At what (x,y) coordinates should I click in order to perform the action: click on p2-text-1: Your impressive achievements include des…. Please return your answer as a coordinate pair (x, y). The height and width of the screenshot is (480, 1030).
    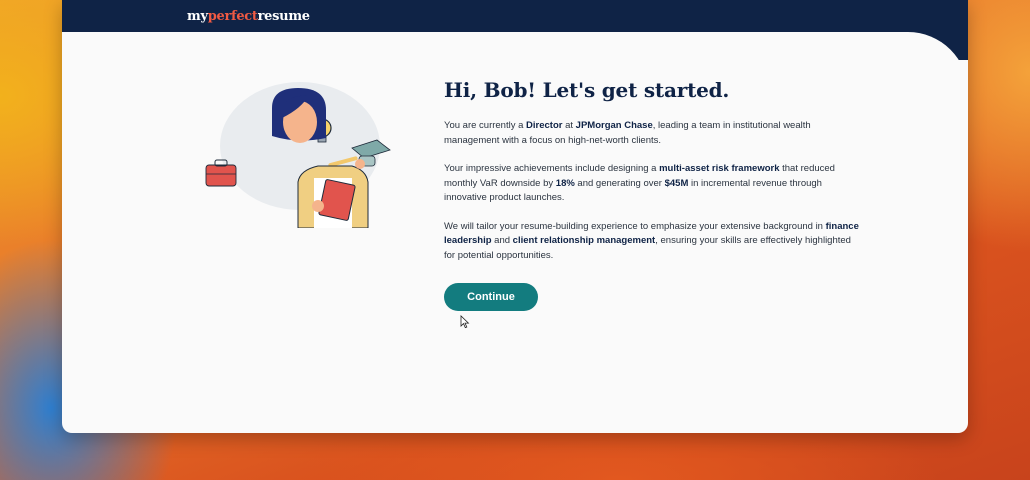
    Looking at the image, I should click on (552, 168).